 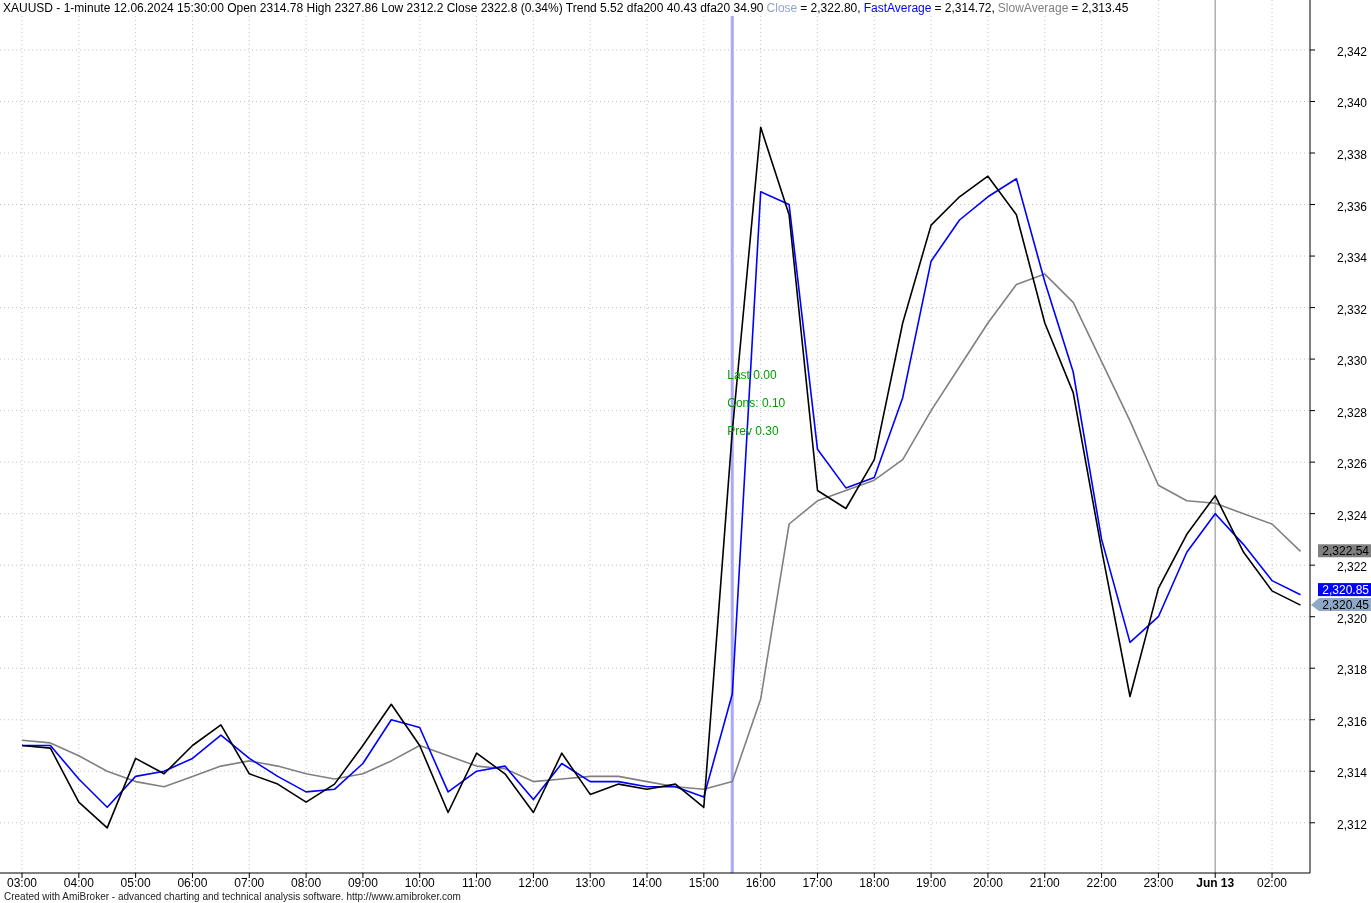 What do you see at coordinates (383, 8) in the screenshot?
I see `chart-title: XAUUSD - 1-minute 12.06.2024 15:30:00 Open 2314.78 High 2327.86 Low 2312.2 Close 2322.8 (0.34%) Trend 5.52 dfa200 40.43 dfa20 34.90` at bounding box center [383, 8].